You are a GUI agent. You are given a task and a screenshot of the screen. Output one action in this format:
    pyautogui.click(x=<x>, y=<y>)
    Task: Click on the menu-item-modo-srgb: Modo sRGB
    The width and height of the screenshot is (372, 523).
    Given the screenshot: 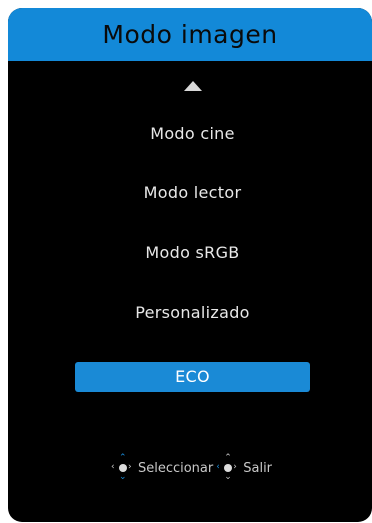 What is the action you would take?
    pyautogui.click(x=192, y=253)
    